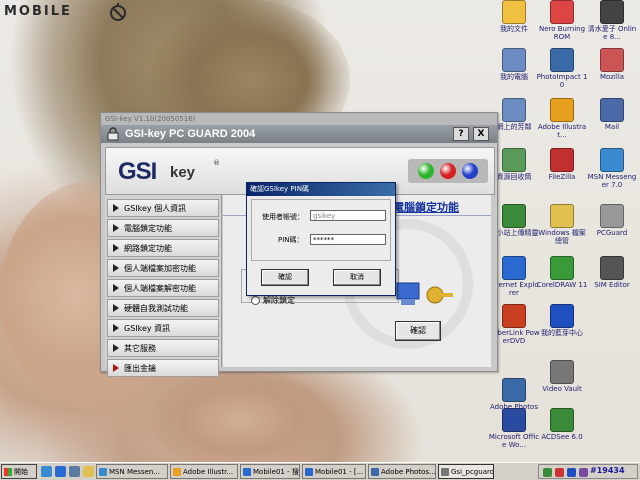  I want to click on radio-unlock-label: 解除鎖定, so click(279, 300).